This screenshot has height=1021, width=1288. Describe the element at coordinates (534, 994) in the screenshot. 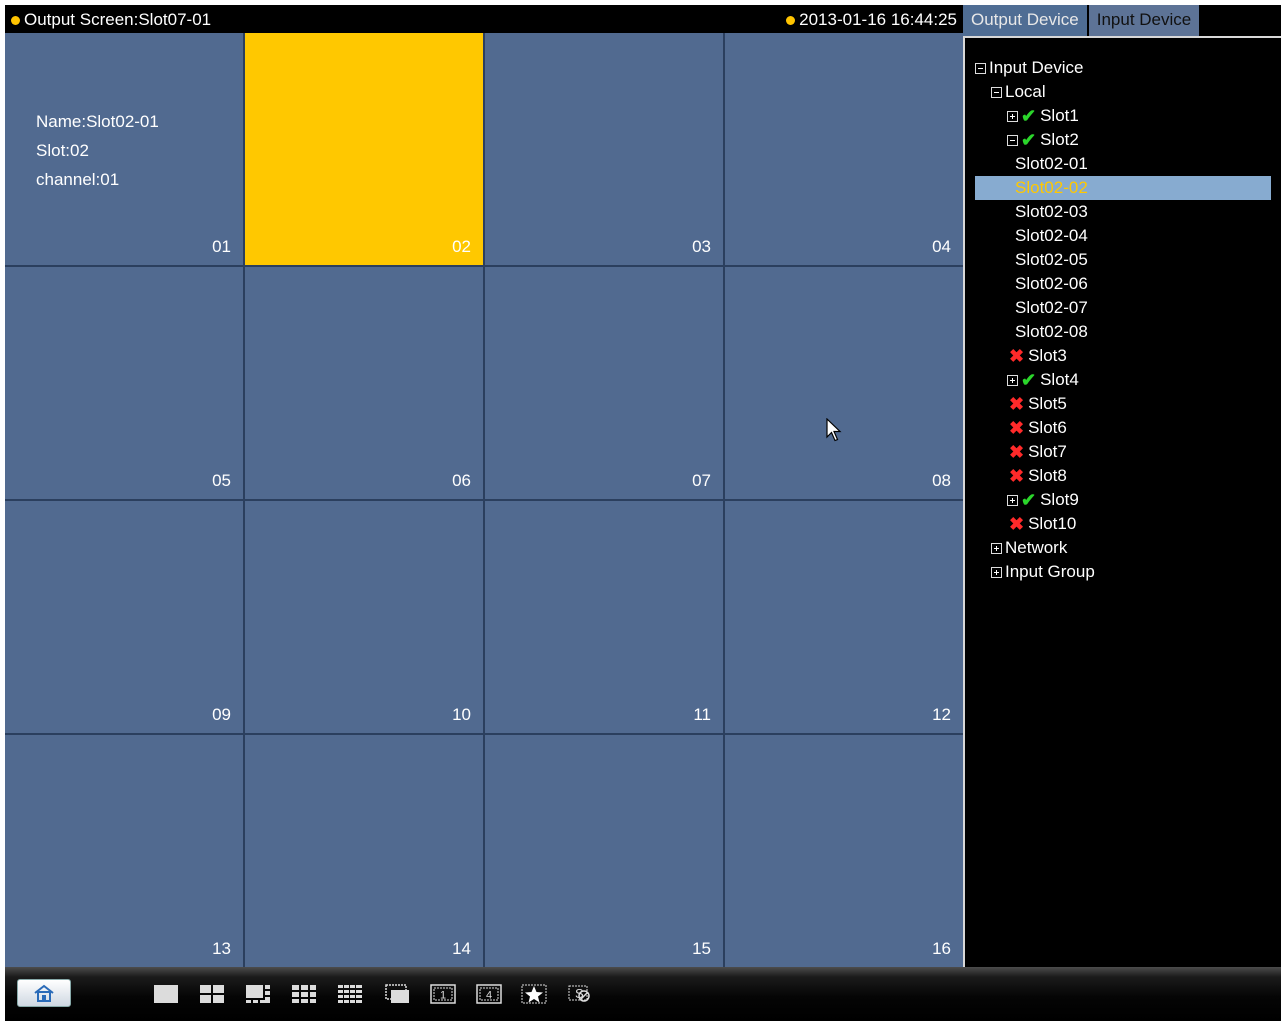

I see `favorite-button` at that location.